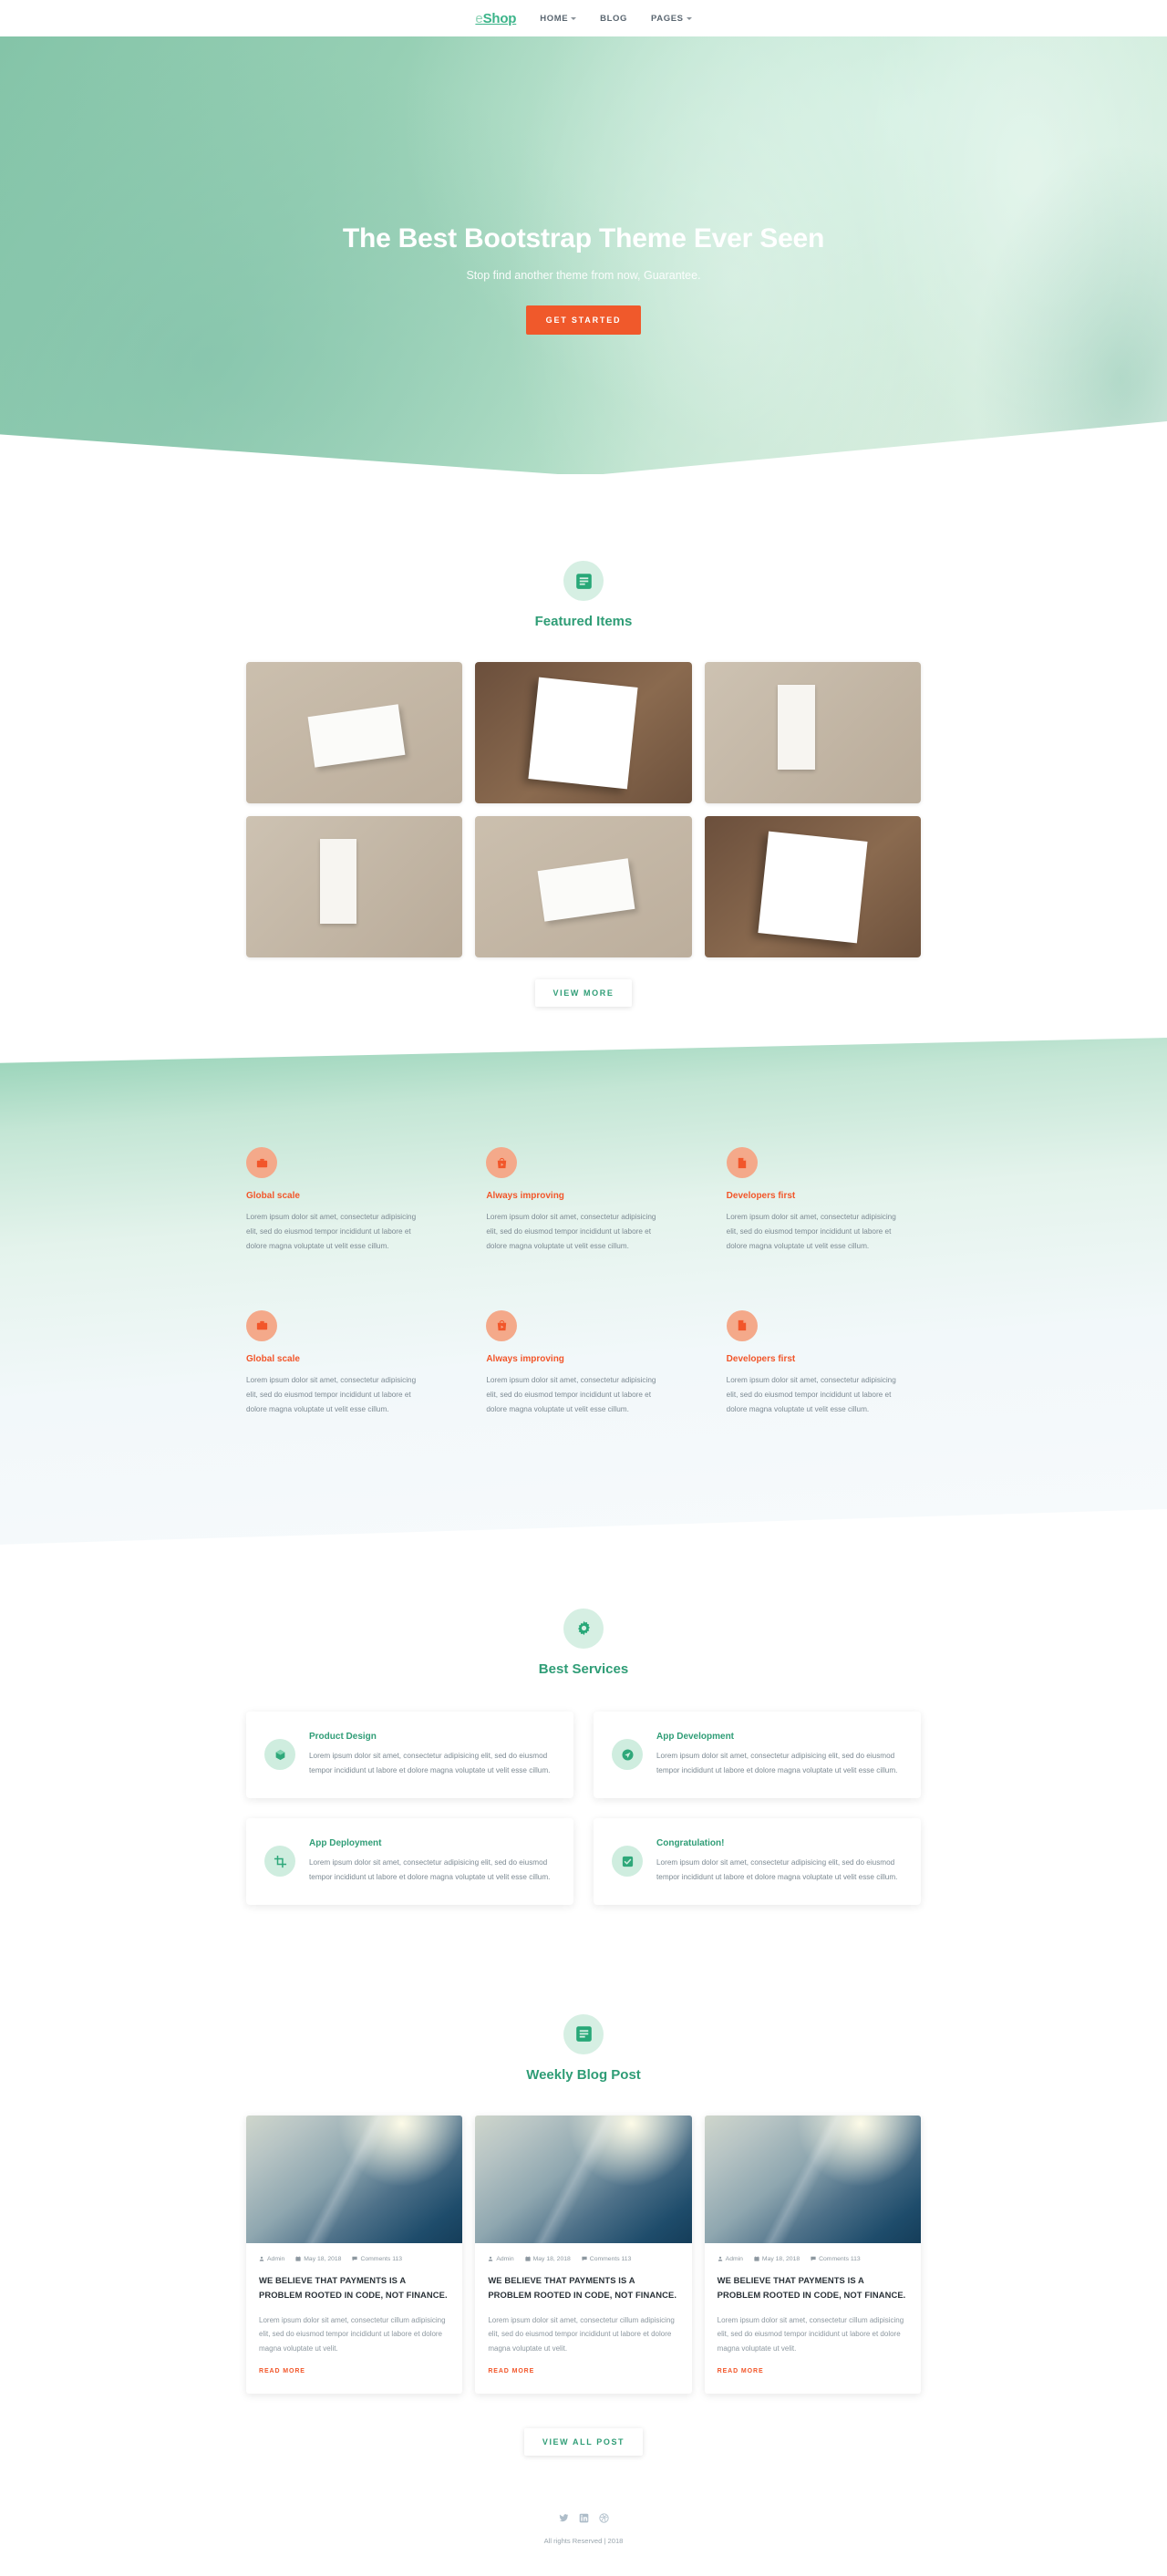 The image size is (1167, 2576). I want to click on brand-main: Shop, so click(499, 18).